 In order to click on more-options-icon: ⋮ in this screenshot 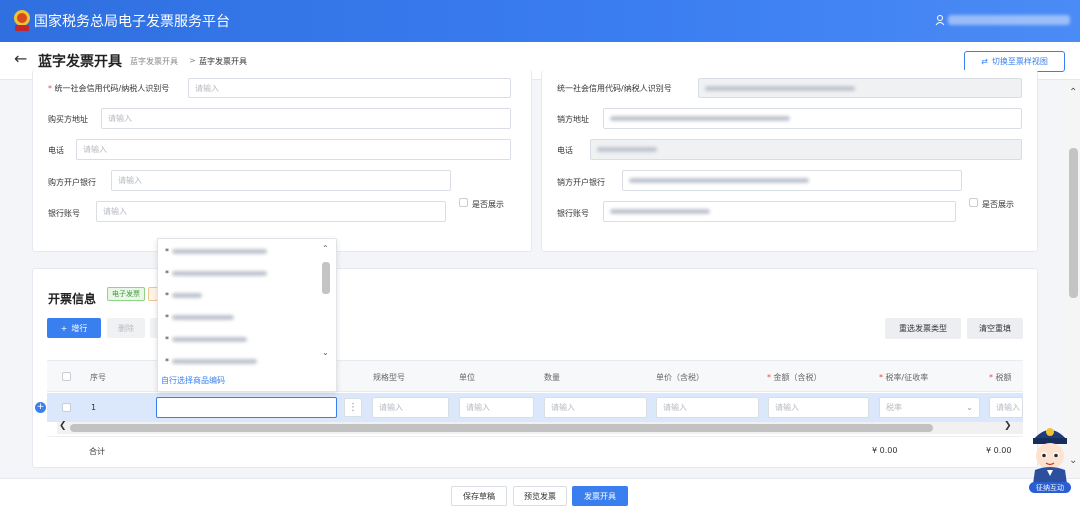, I will do `click(353, 407)`.